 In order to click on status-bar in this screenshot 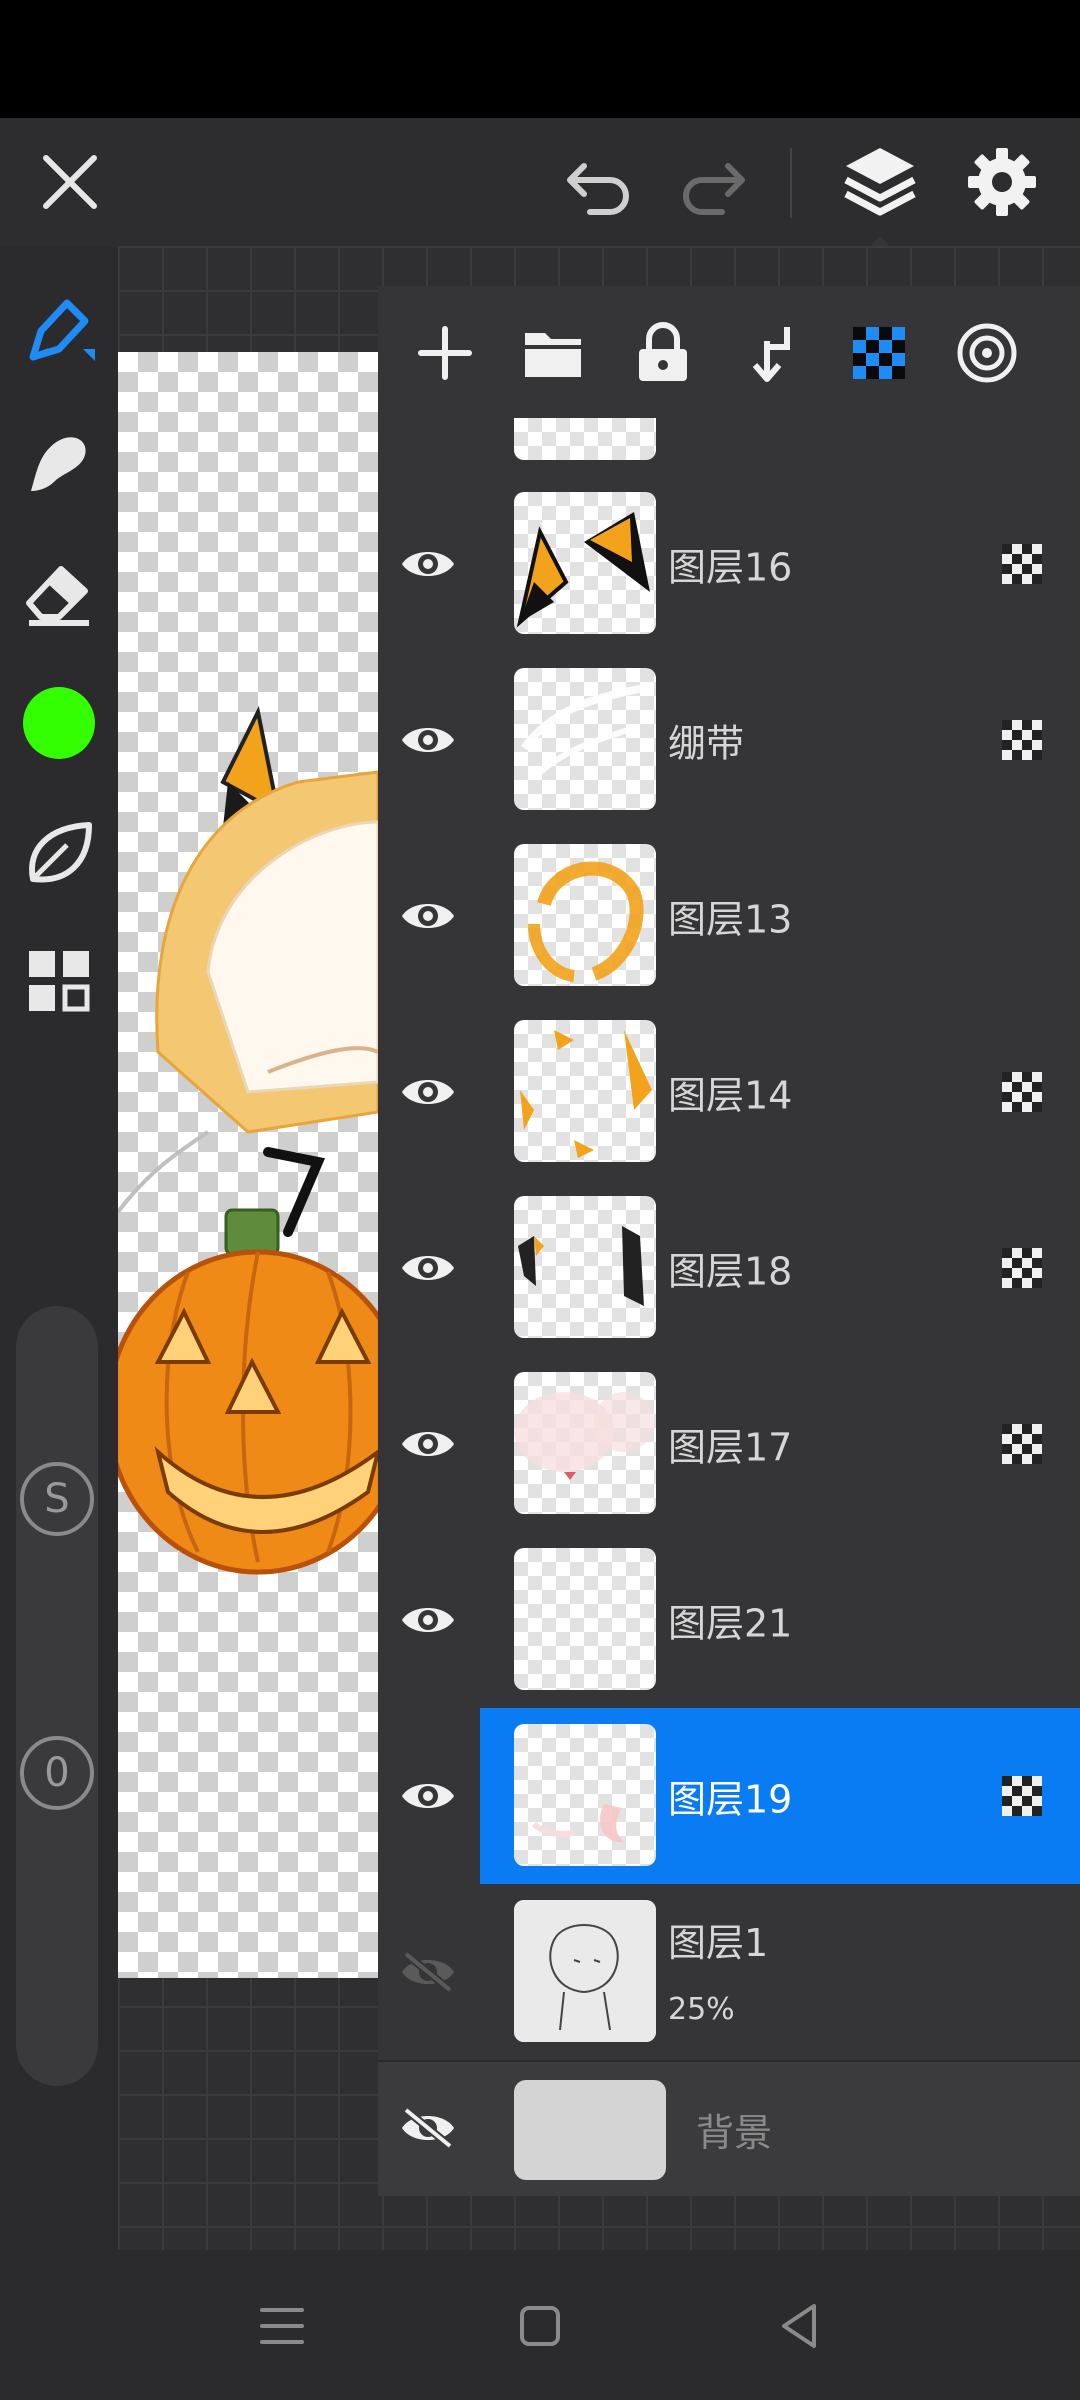, I will do `click(540, 59)`.